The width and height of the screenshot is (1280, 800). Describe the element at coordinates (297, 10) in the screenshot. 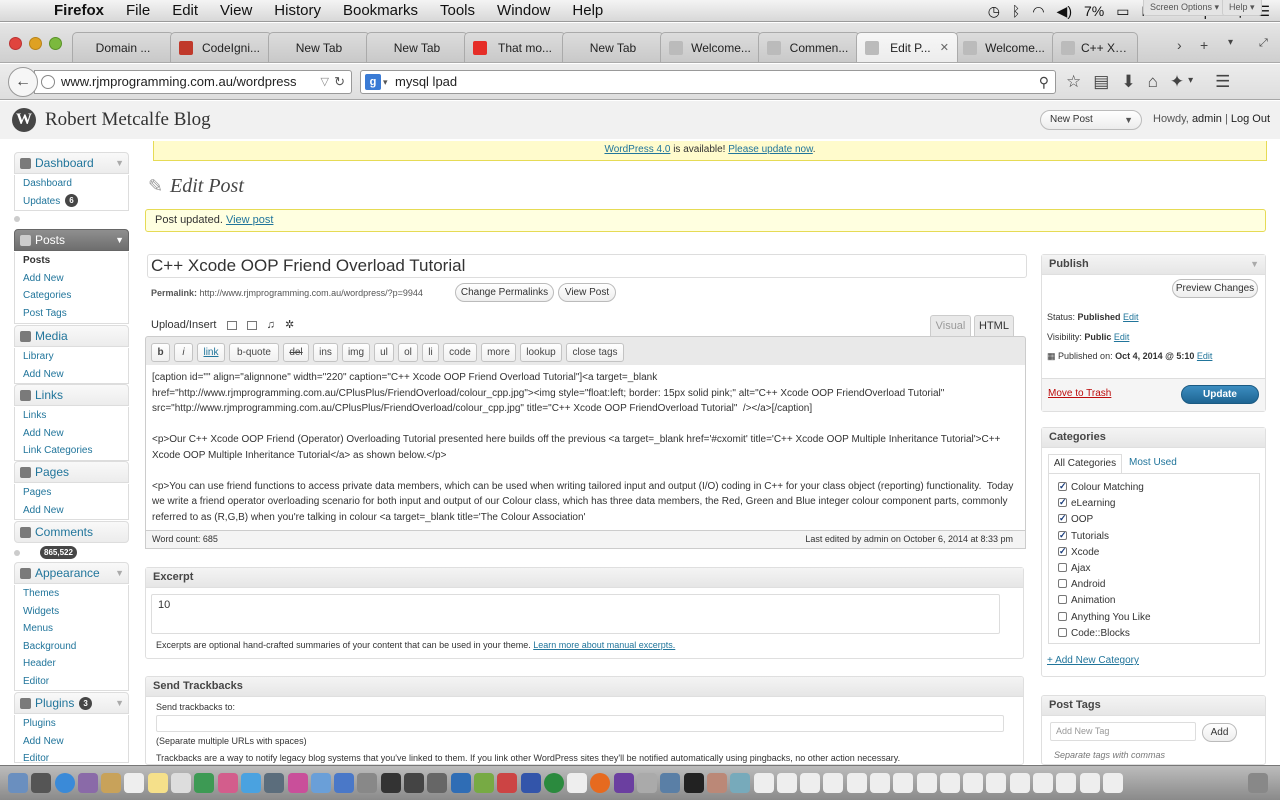

I see `menu-history: History` at that location.